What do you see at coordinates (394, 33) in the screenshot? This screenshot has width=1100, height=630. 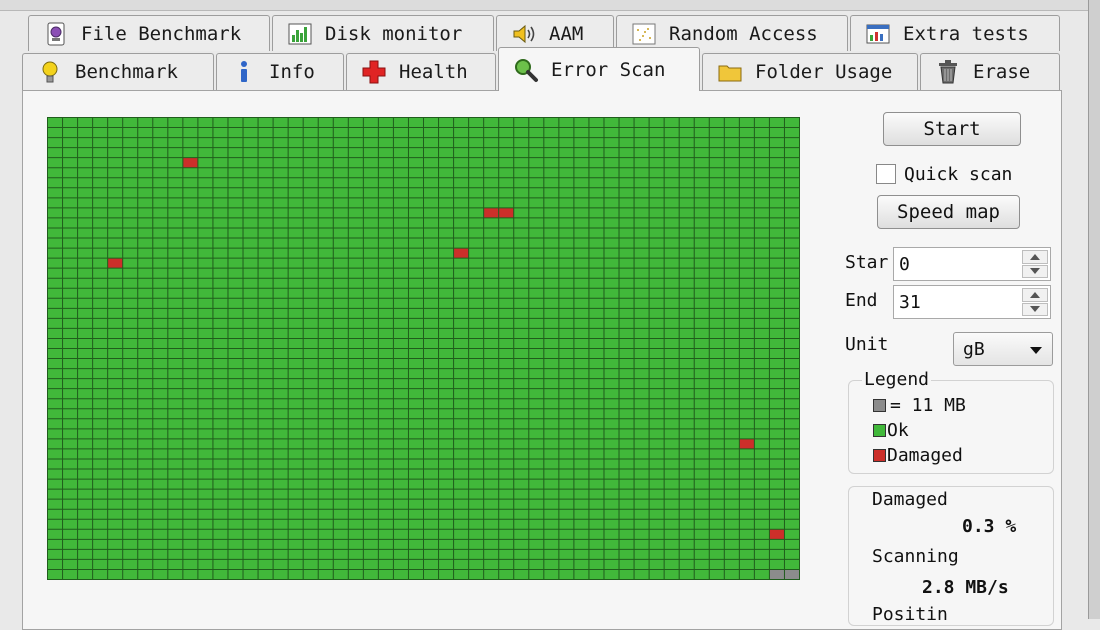 I see `tab-label: Disk monitor` at bounding box center [394, 33].